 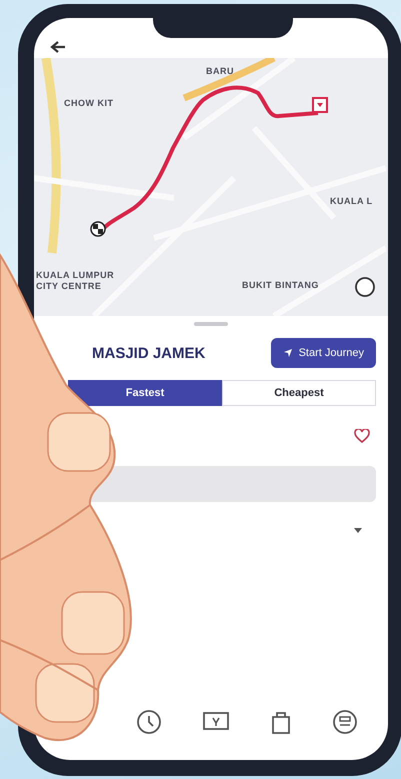 What do you see at coordinates (58, 47) in the screenshot?
I see `back-arrow-icon` at bounding box center [58, 47].